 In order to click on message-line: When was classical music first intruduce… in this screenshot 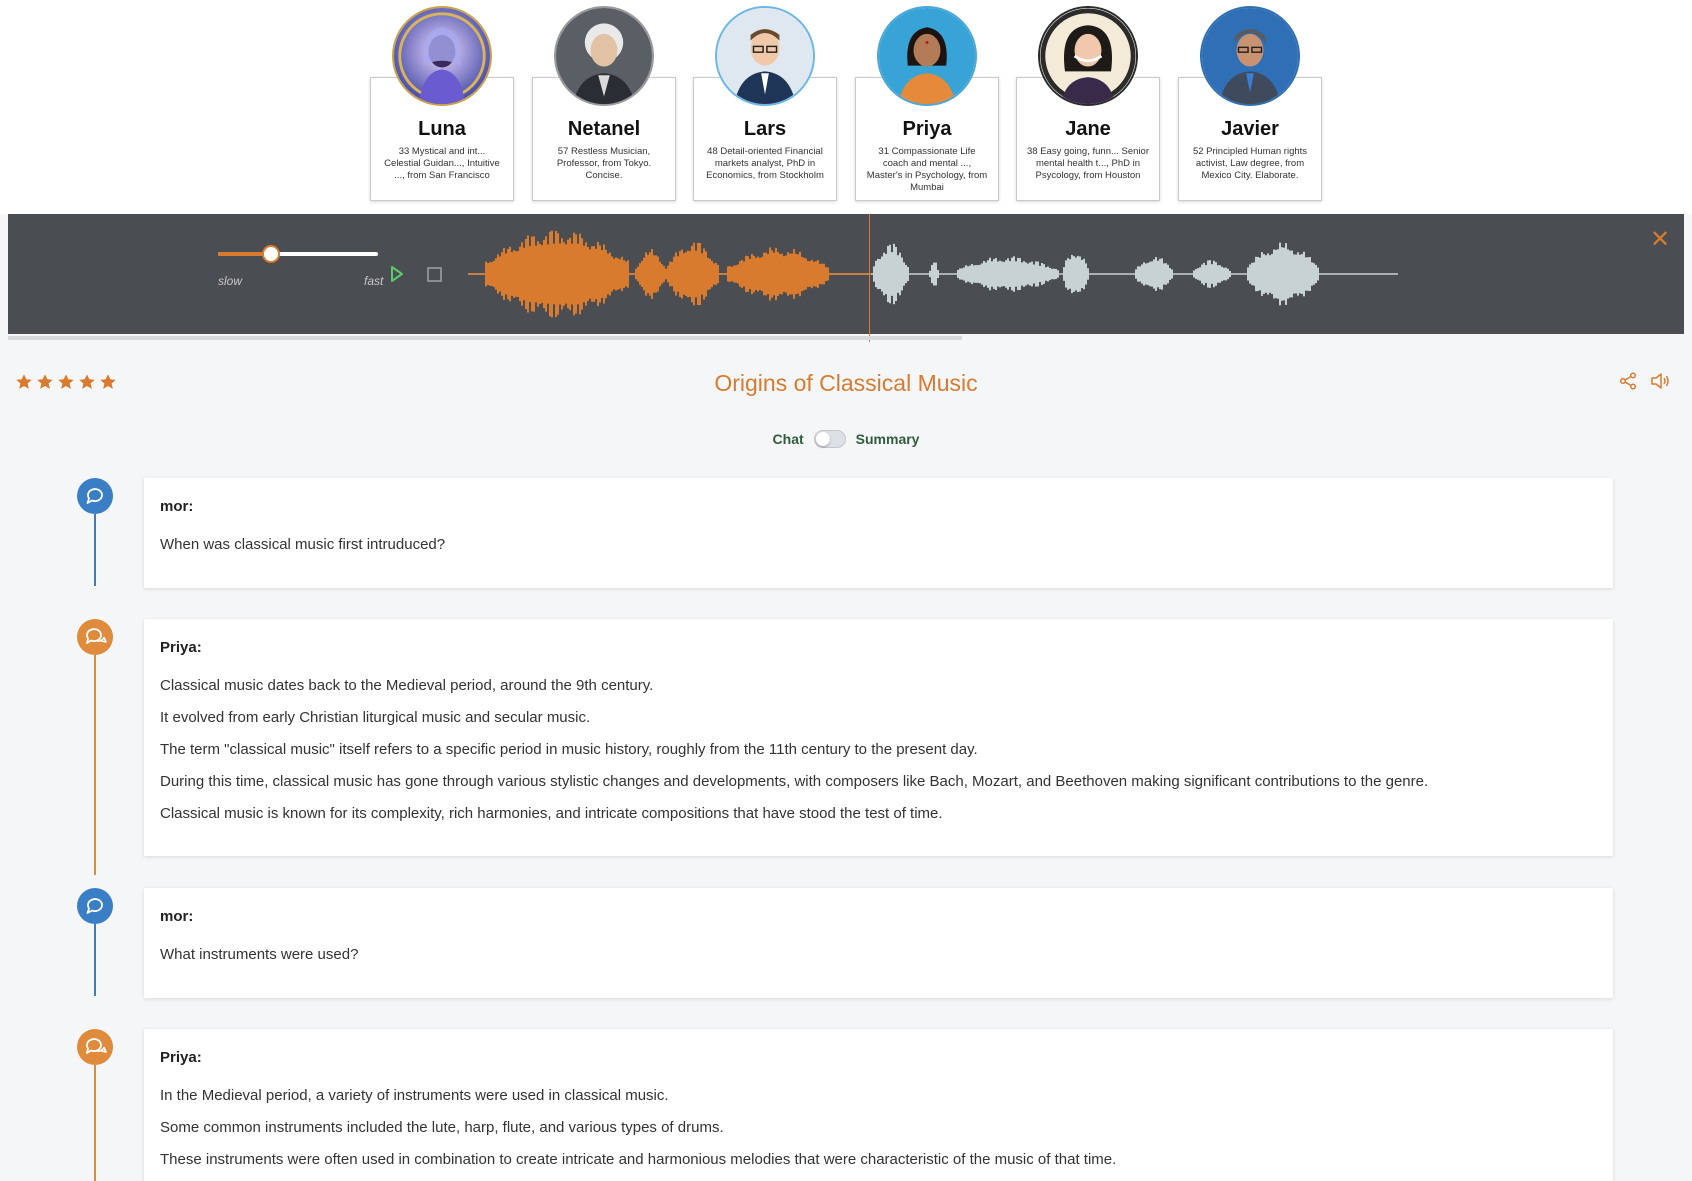, I will do `click(303, 544)`.